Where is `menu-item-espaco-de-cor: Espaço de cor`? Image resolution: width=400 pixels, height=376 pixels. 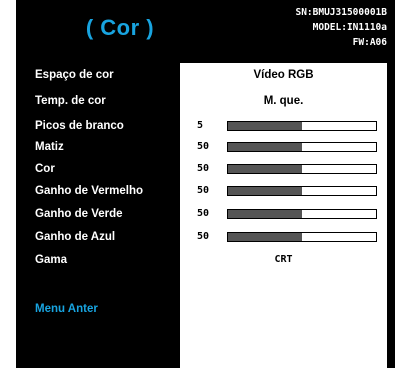 menu-item-espaco-de-cor: Espaço de cor is located at coordinates (74, 75).